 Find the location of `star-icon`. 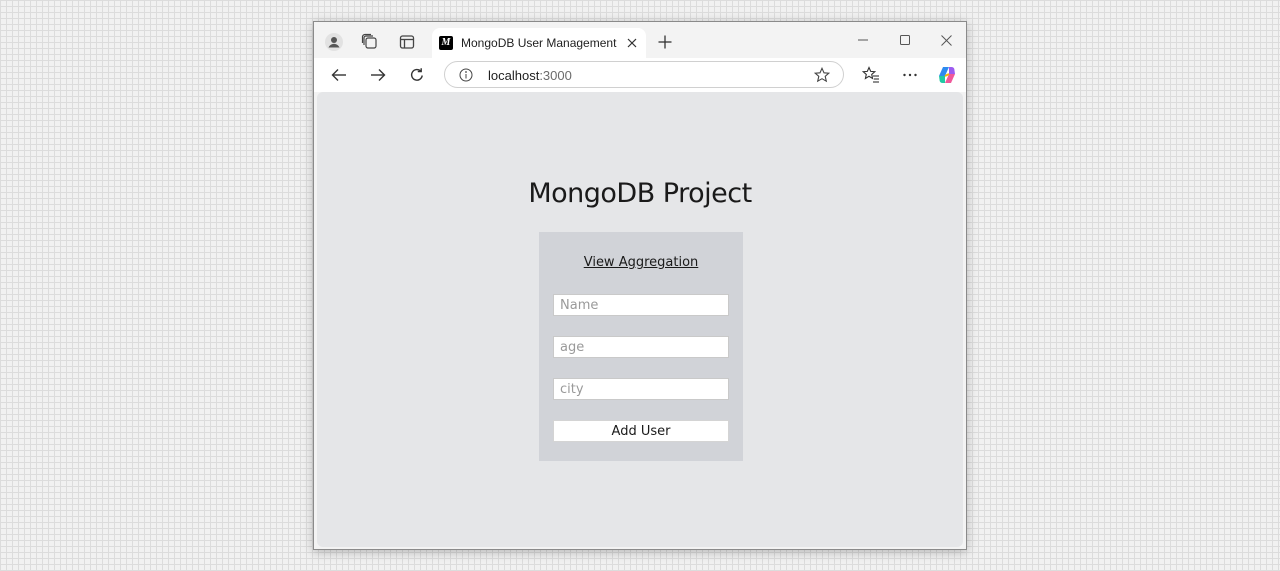

star-icon is located at coordinates (822, 75).